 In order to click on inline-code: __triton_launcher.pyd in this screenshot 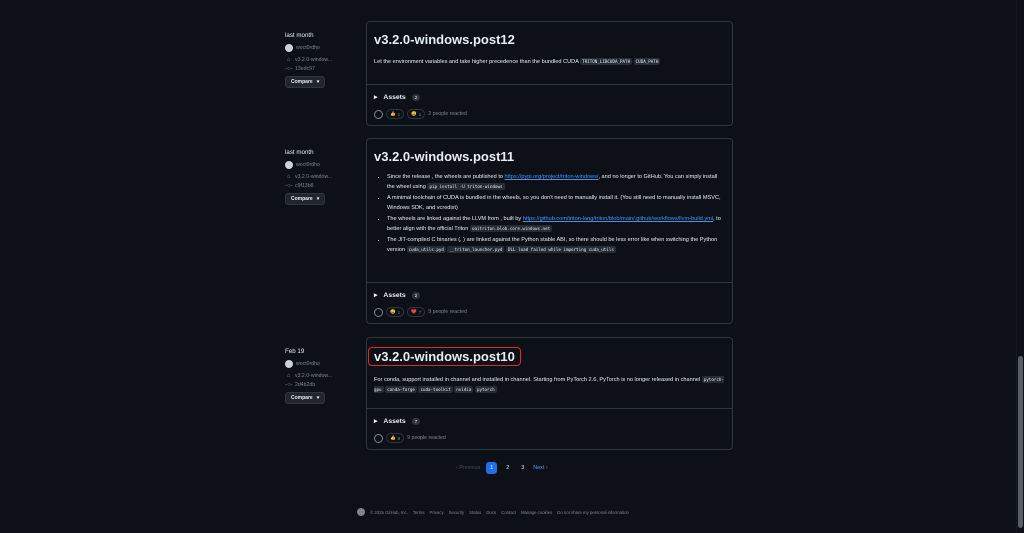, I will do `click(476, 249)`.